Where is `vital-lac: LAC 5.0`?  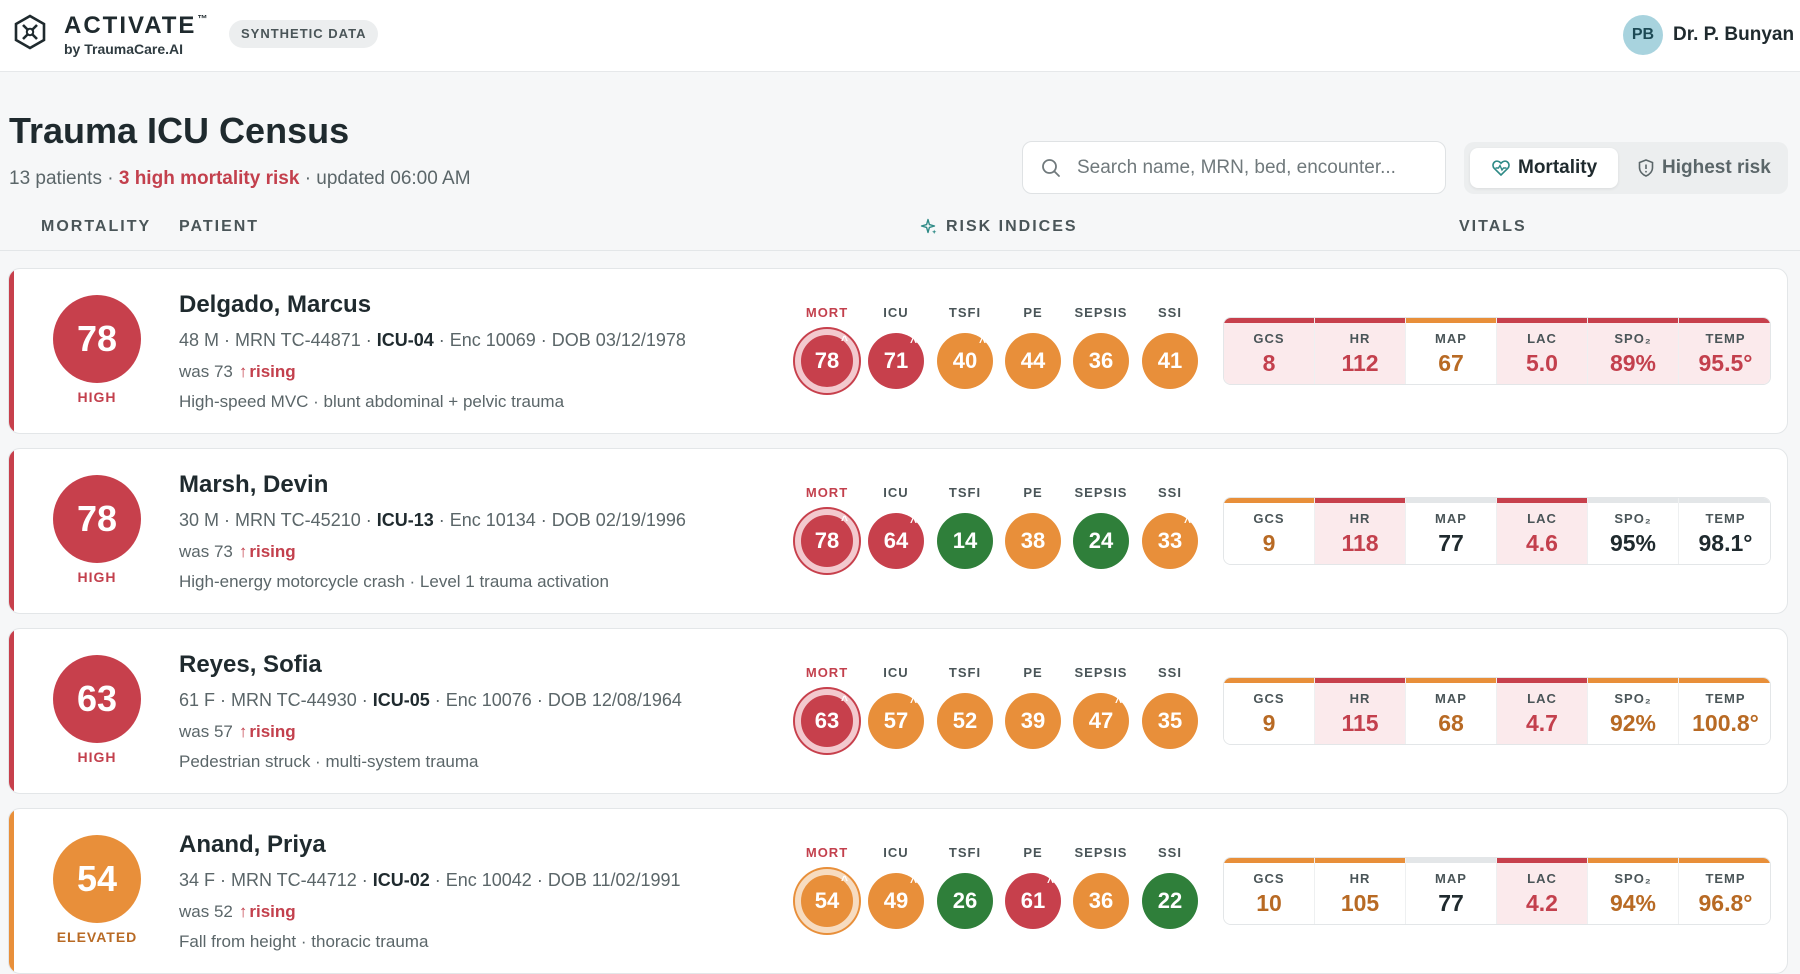 vital-lac: LAC 5.0 is located at coordinates (1542, 351).